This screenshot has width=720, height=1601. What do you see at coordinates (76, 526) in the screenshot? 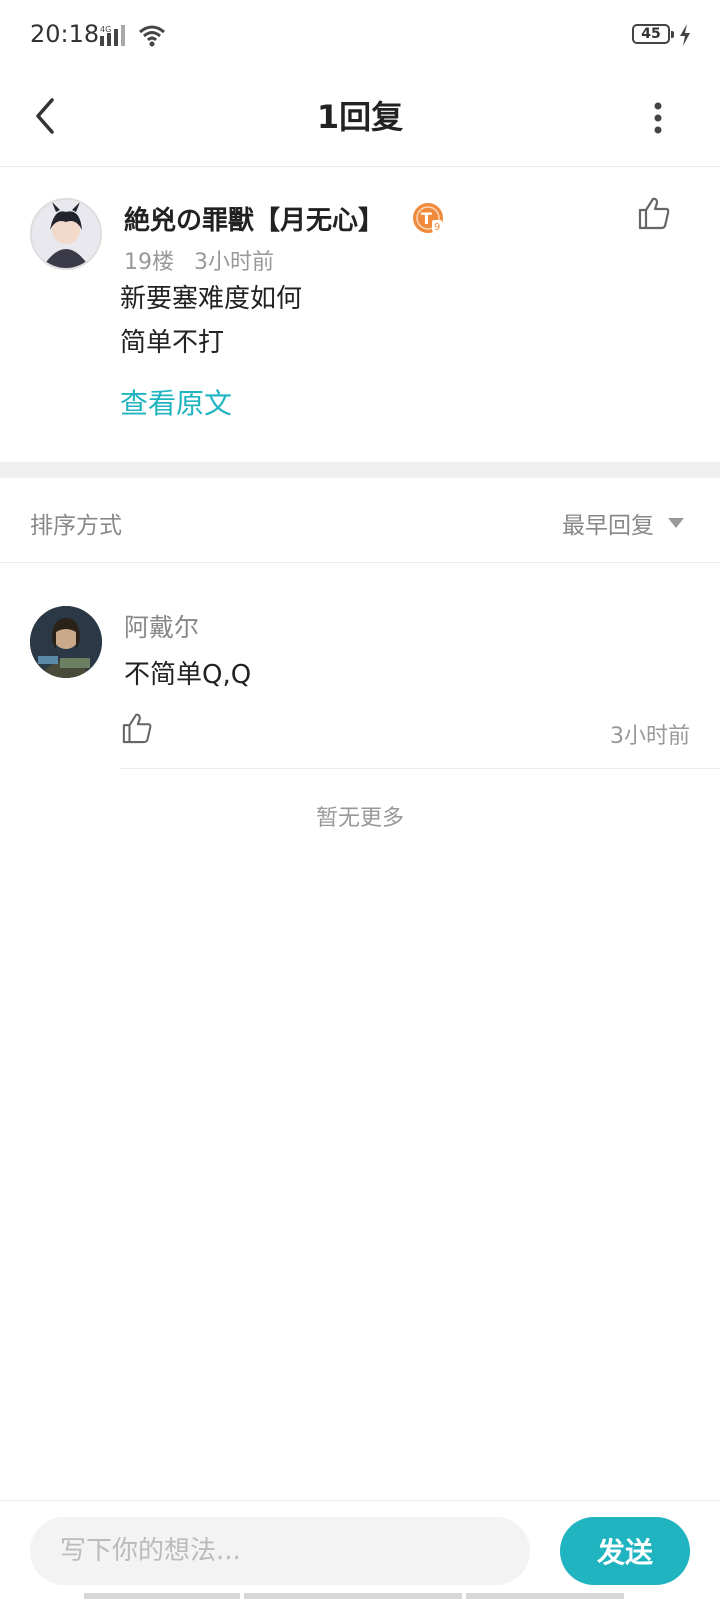
I see `sort-label: 排序方式` at bounding box center [76, 526].